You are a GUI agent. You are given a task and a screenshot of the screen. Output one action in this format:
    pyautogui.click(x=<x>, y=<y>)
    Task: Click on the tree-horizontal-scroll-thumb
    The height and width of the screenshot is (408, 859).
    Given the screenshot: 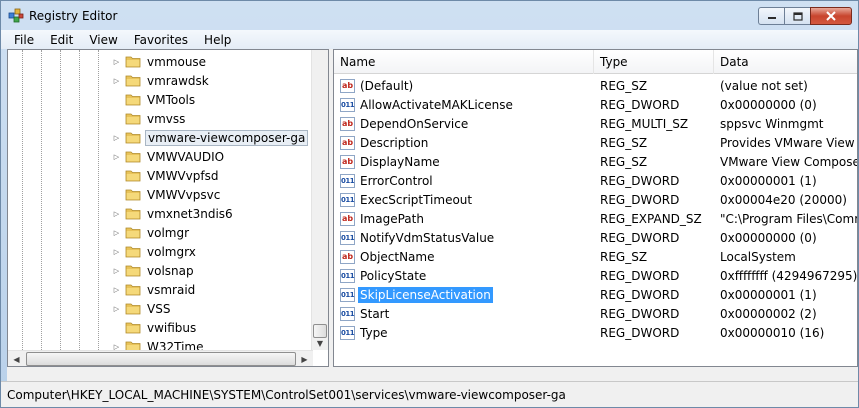 What is the action you would take?
    pyautogui.click(x=161, y=359)
    